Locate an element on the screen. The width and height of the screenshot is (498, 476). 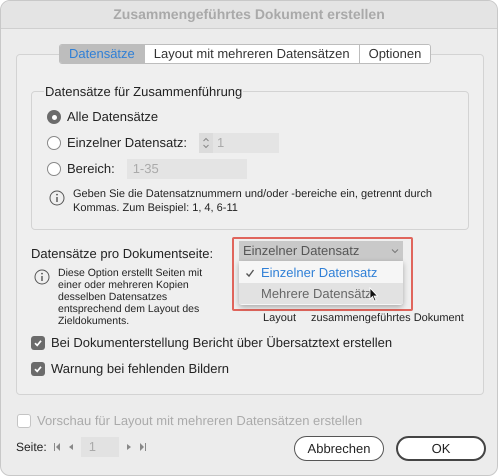
chevron-icon is located at coordinates (395, 251).